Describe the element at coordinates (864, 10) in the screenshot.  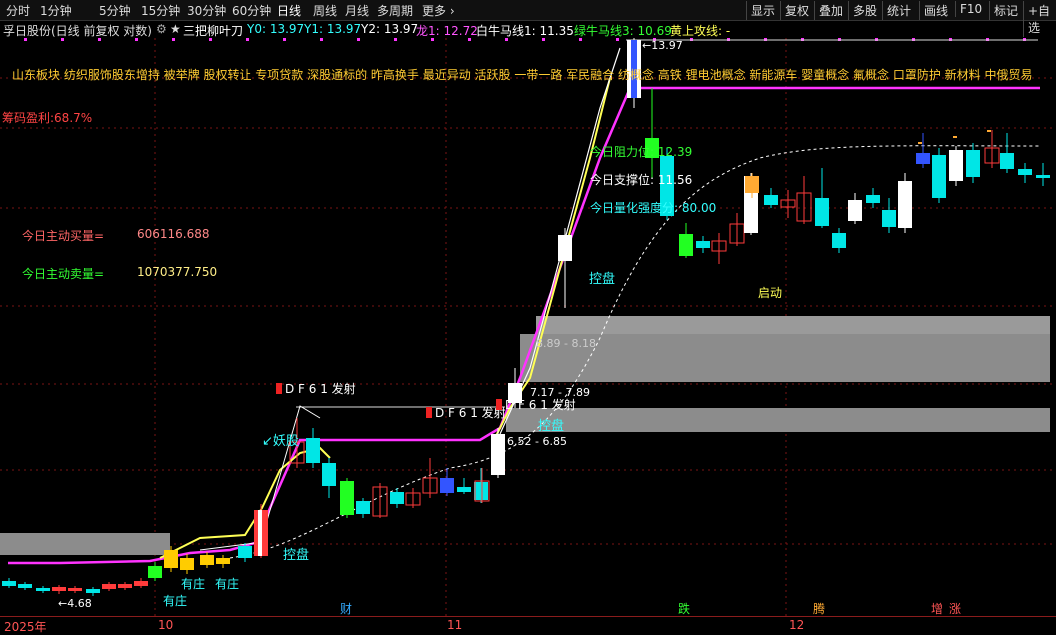
I see `multi-stock-button: 多股` at that location.